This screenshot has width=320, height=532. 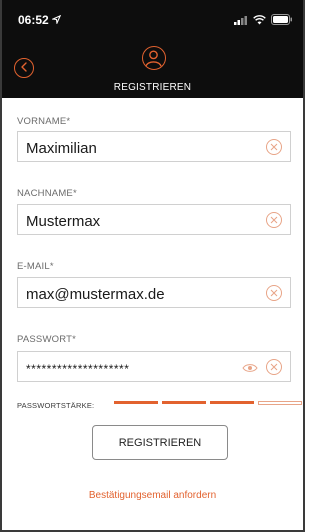 I want to click on lastname-field: Mustermax, so click(x=154, y=219).